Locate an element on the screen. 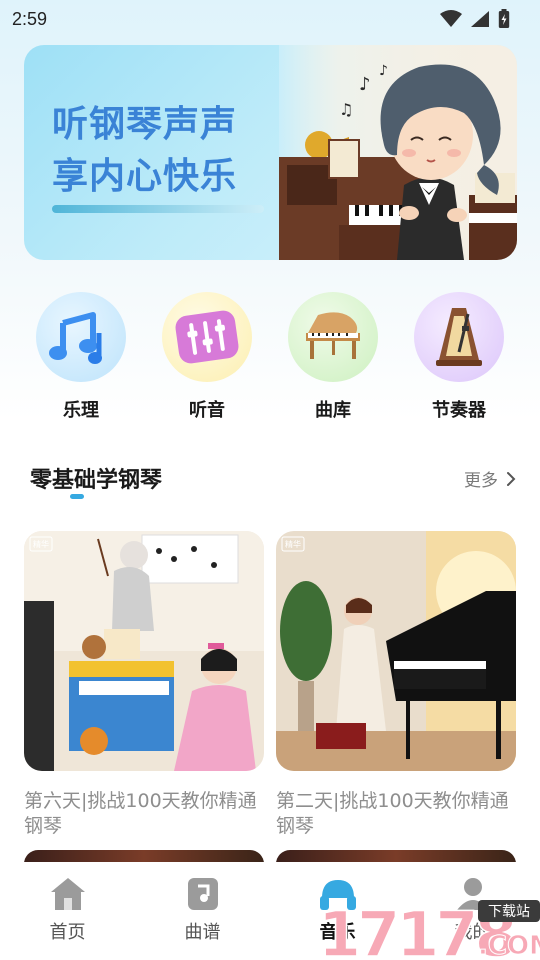 Image resolution: width=540 pixels, height=960 pixels. equalizer-icon is located at coordinates (207, 337).